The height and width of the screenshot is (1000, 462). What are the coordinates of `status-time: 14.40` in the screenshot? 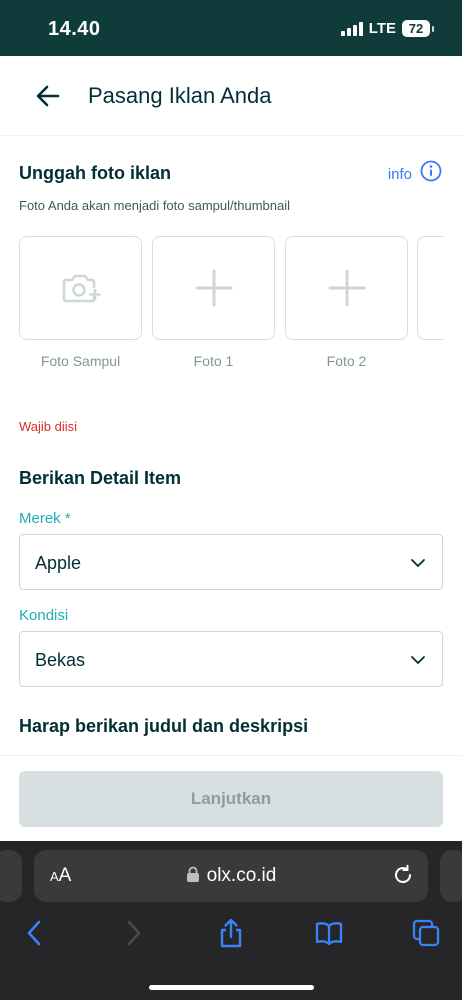 It's located at (74, 29).